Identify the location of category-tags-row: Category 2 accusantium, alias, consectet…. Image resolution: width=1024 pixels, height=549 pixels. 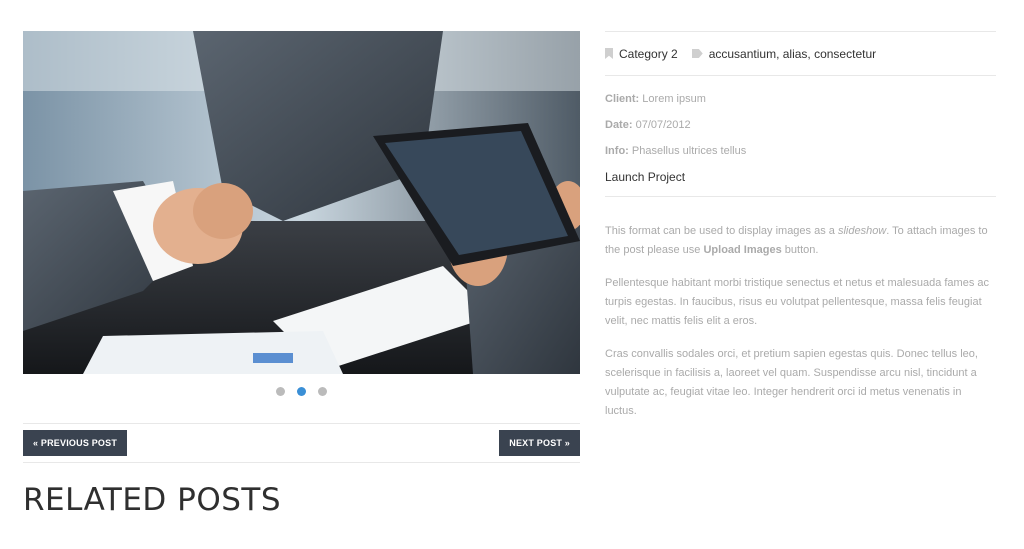
(800, 53).